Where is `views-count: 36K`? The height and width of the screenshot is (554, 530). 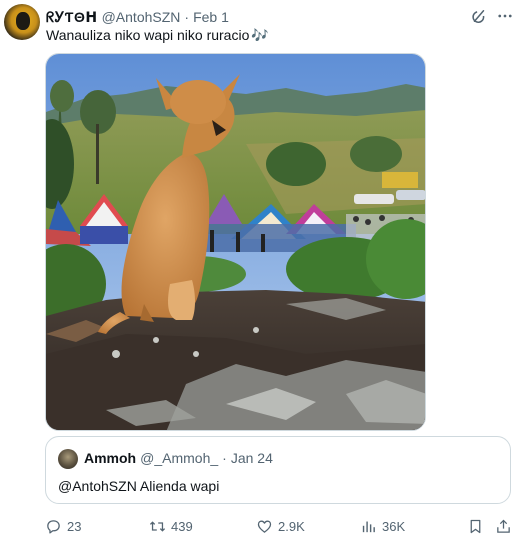
views-count: 36K is located at coordinates (394, 526).